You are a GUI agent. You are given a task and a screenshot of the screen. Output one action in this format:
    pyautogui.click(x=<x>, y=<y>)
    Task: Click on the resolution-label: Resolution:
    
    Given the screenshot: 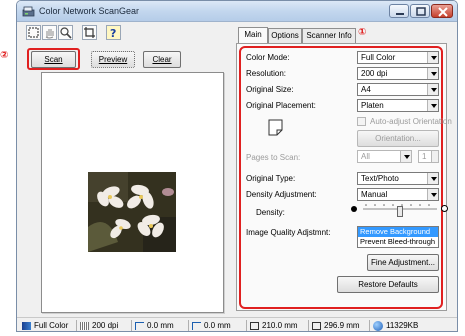 What is the action you would take?
    pyautogui.click(x=266, y=73)
    